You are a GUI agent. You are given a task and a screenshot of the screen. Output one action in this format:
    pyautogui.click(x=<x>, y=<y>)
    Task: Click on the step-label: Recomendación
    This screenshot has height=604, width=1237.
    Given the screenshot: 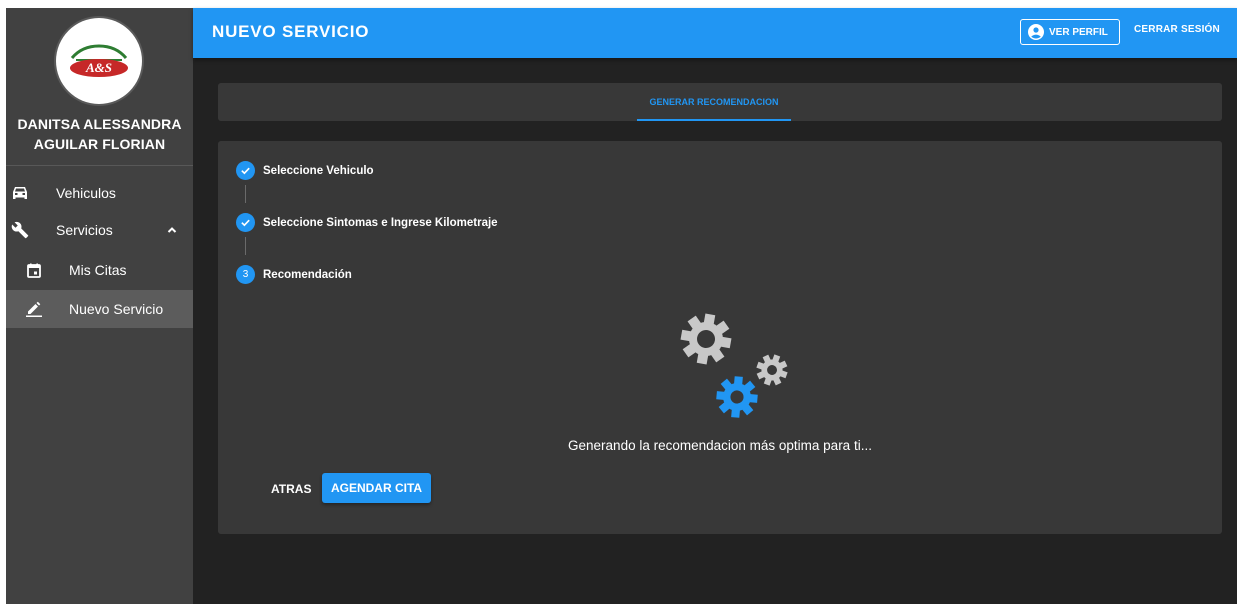 What is the action you would take?
    pyautogui.click(x=307, y=274)
    